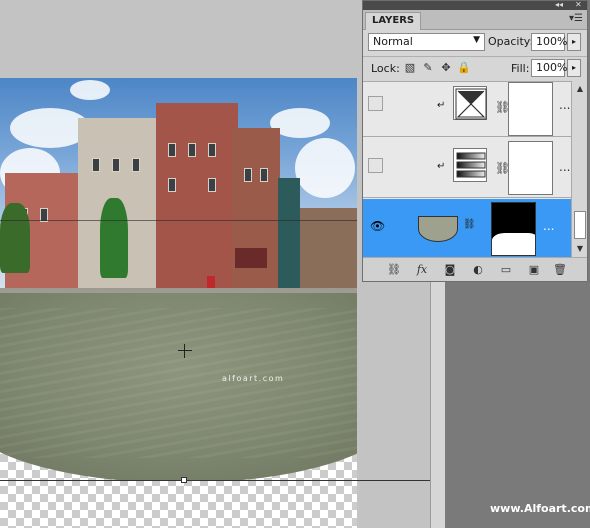 Image resolution: width=590 pixels, height=528 pixels. What do you see at coordinates (464, 68) in the screenshot?
I see `lock-all-icon: 🔒` at bounding box center [464, 68].